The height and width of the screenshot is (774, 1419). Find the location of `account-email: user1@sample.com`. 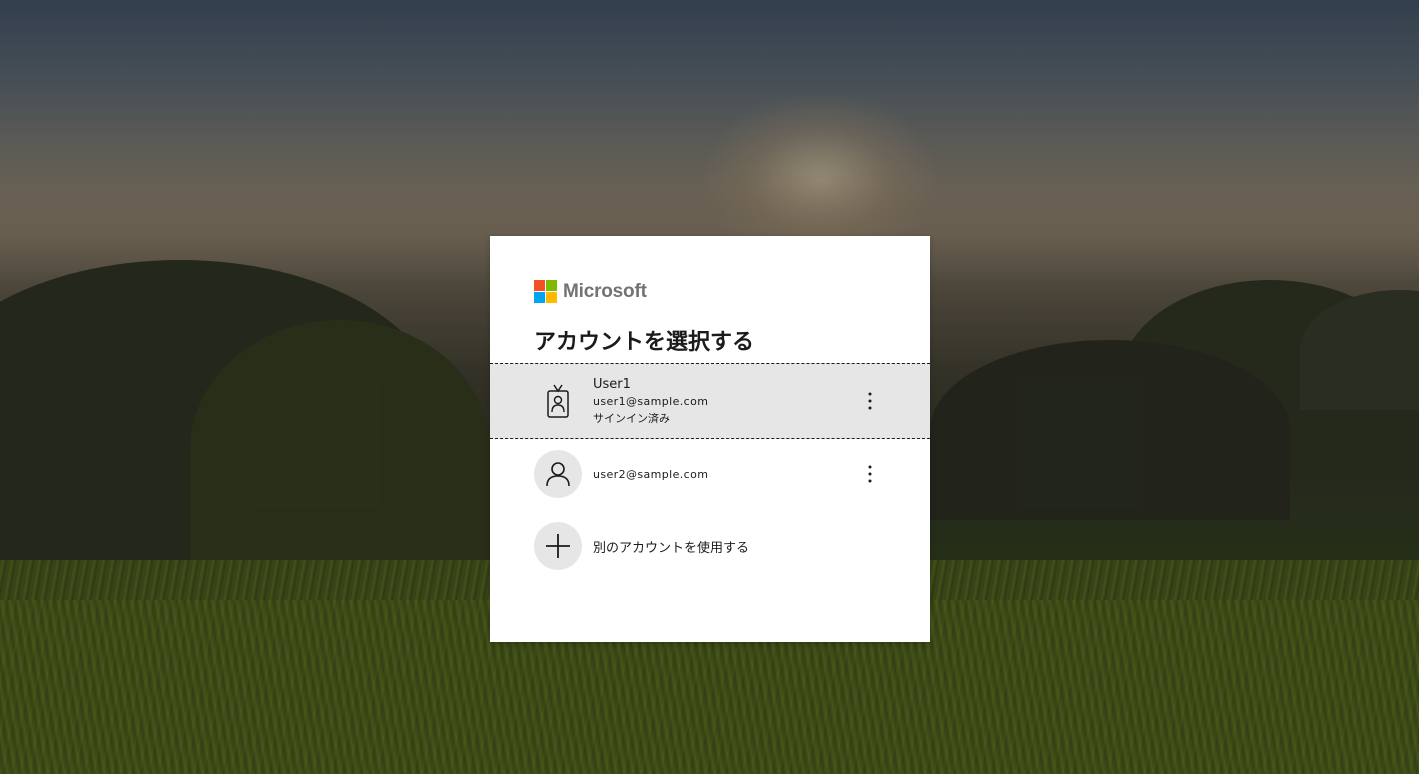

account-email: user1@sample.com is located at coordinates (651, 401).